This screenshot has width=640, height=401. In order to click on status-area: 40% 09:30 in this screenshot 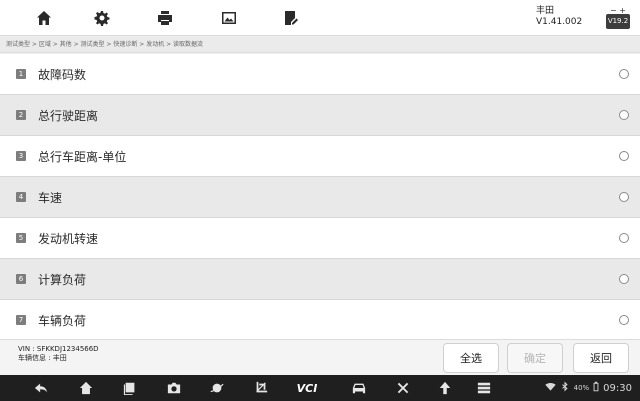, I will do `click(588, 388)`.